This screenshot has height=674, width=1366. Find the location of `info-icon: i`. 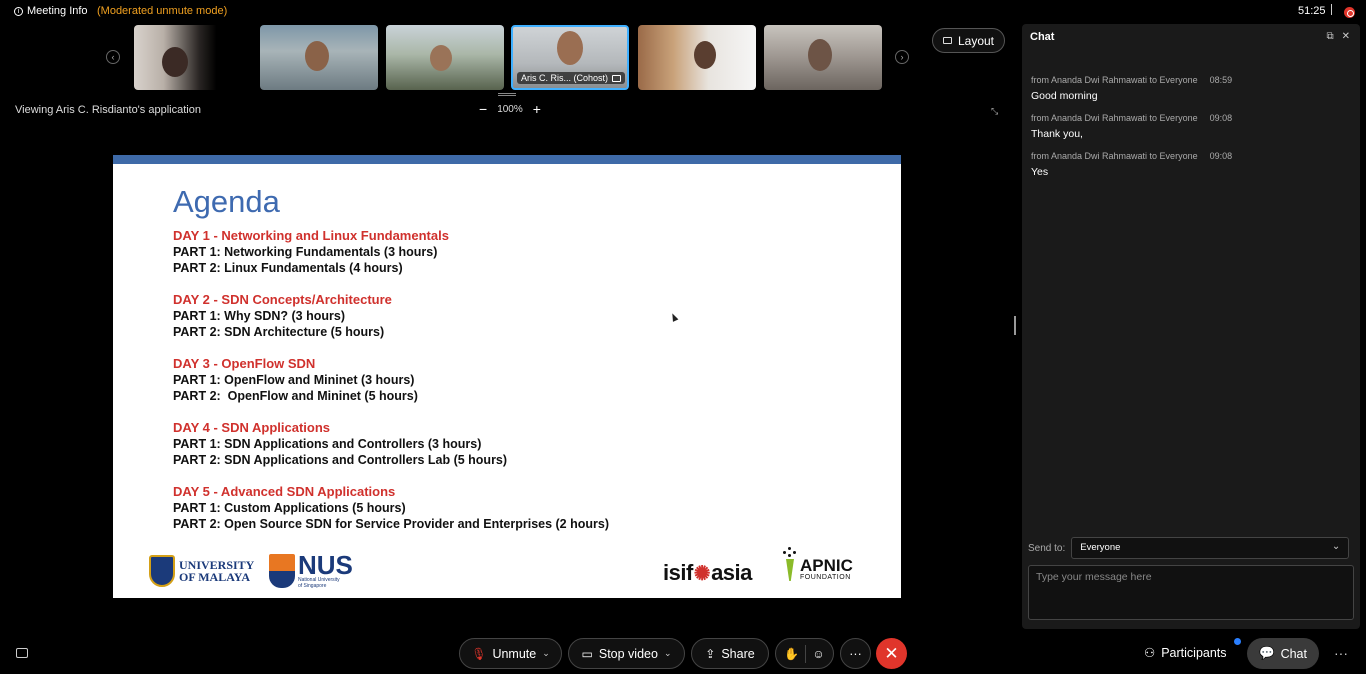

info-icon: i is located at coordinates (18, 11).